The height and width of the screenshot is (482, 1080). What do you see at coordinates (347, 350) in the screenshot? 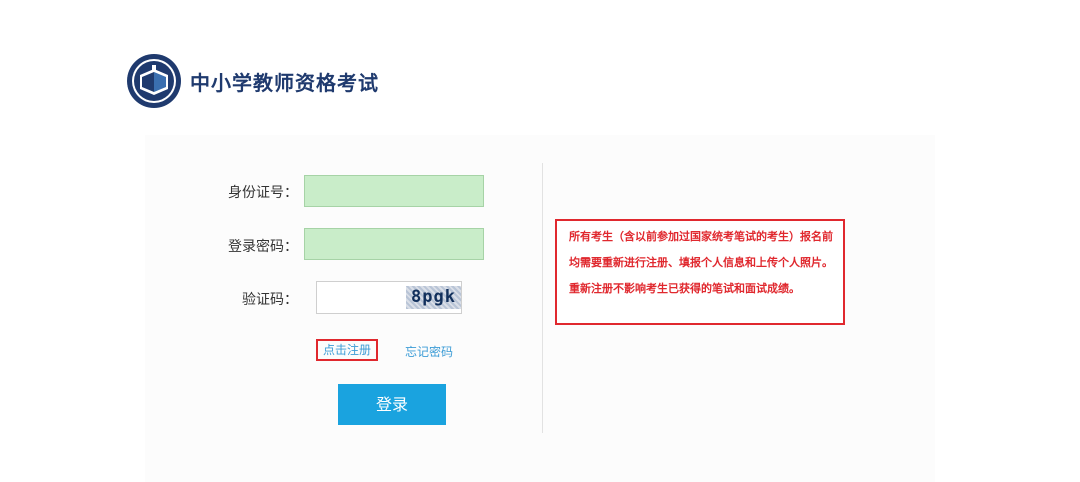
I see `register-link: 点击注册` at bounding box center [347, 350].